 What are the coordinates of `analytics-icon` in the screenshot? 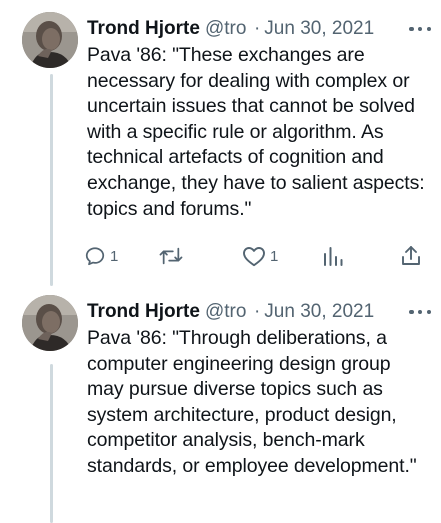 It's located at (333, 256).